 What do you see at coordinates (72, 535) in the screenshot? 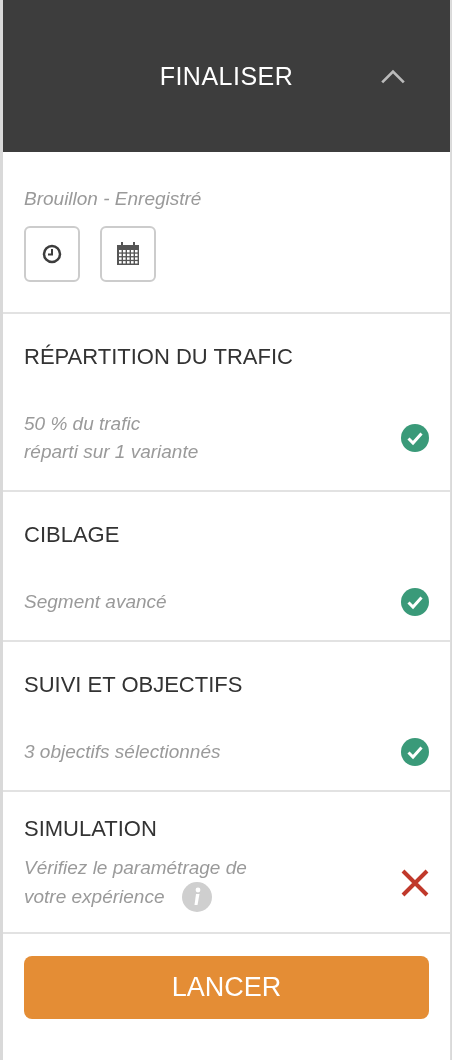
I see `section-title: CIBLAGE` at bounding box center [72, 535].